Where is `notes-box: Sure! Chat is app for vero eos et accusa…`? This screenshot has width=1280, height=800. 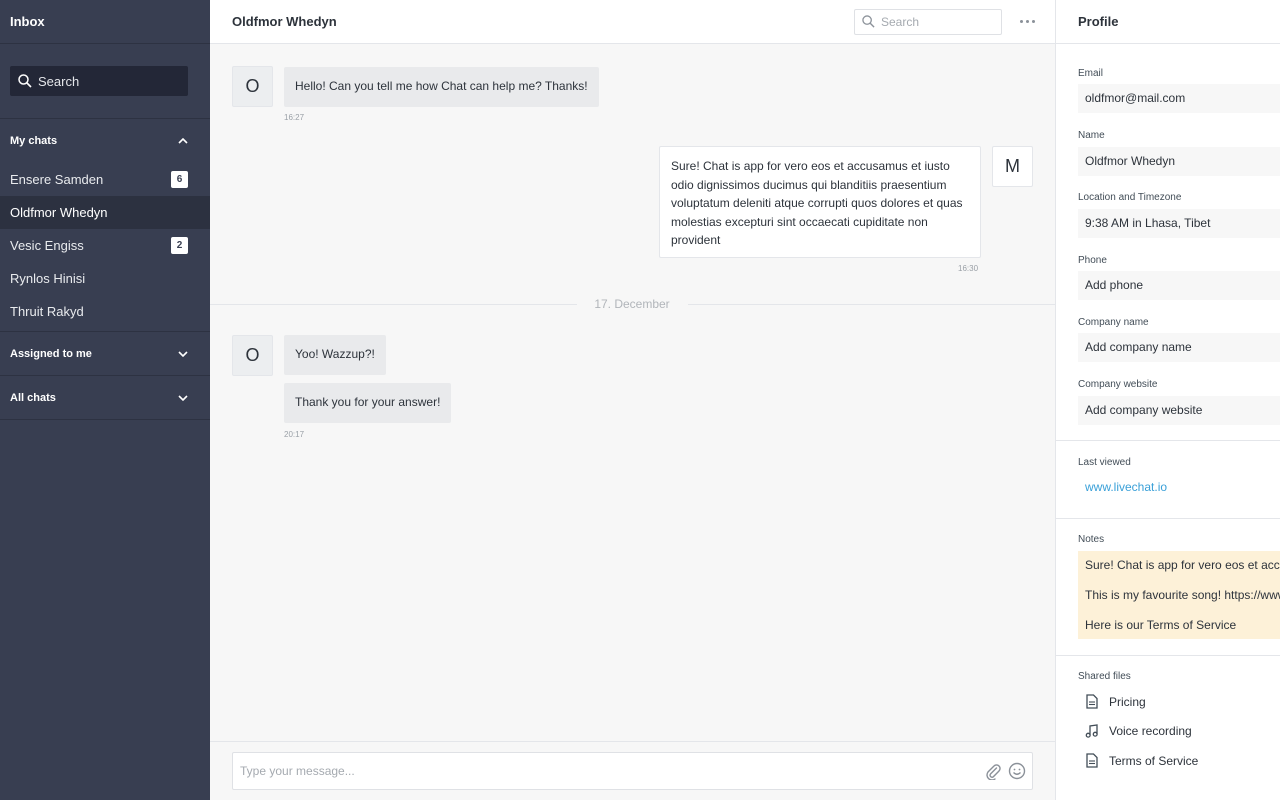 notes-box: Sure! Chat is app for vero eos et accusa… is located at coordinates (1179, 595).